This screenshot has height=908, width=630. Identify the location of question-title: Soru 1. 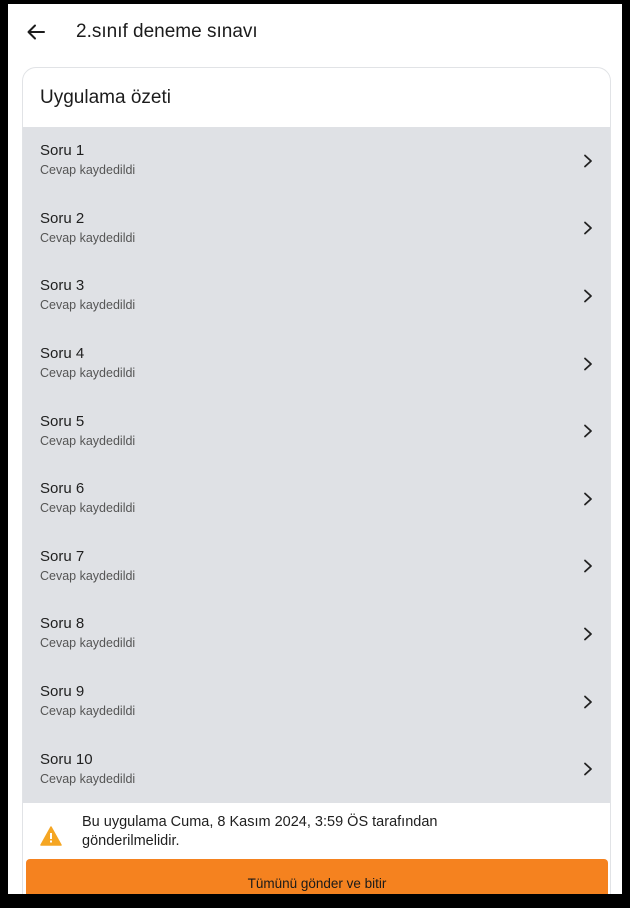
(62, 151).